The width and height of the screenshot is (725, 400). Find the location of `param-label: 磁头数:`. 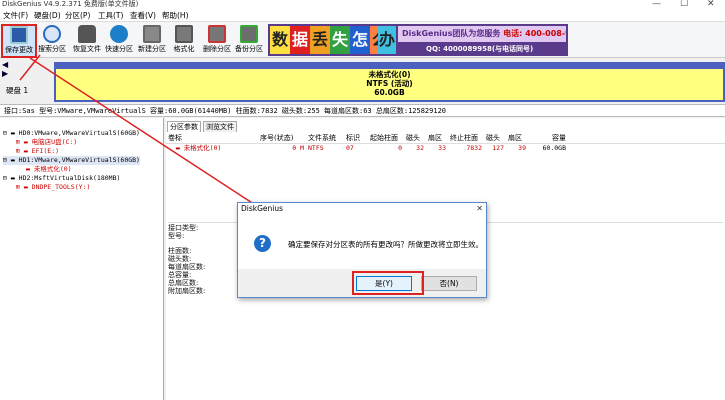

param-label: 磁头数: is located at coordinates (180, 259).